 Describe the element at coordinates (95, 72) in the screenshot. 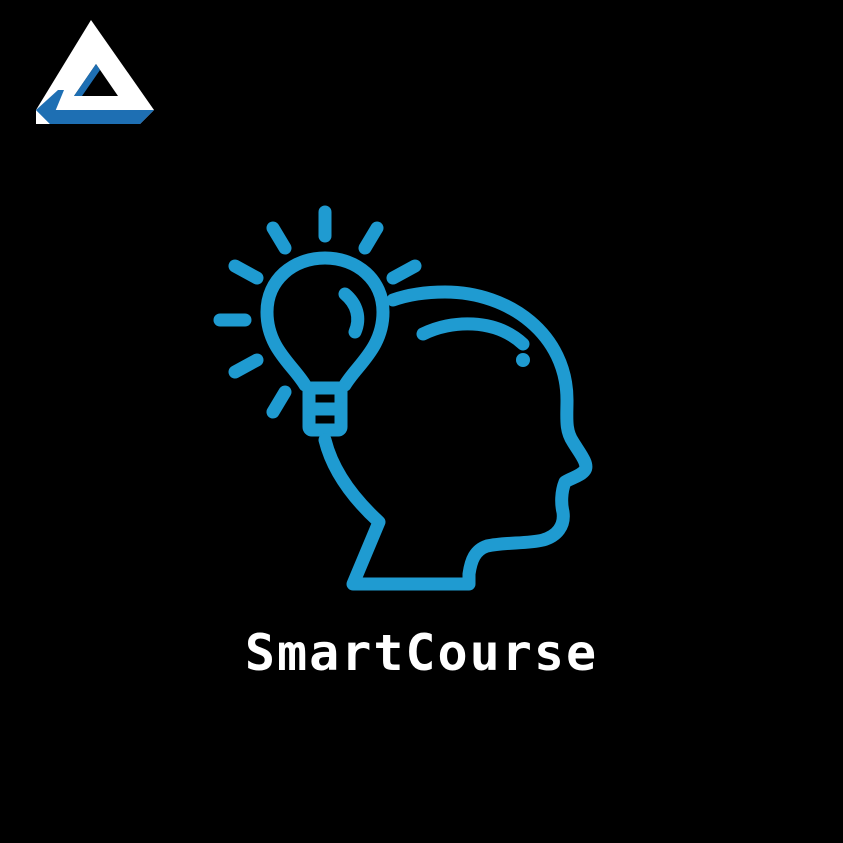

I see `triangle-logo-icon` at that location.